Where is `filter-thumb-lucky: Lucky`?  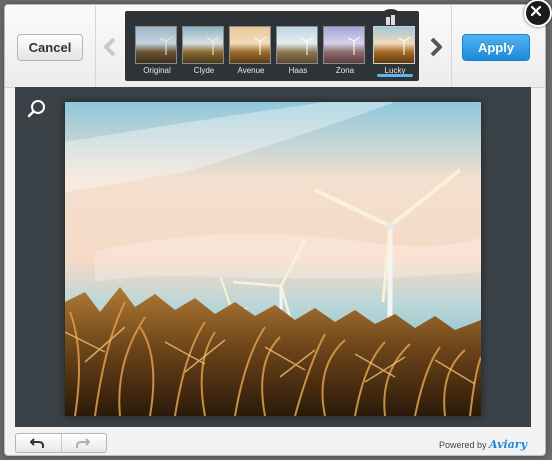
filter-thumb-lucky: Lucky is located at coordinates (395, 51).